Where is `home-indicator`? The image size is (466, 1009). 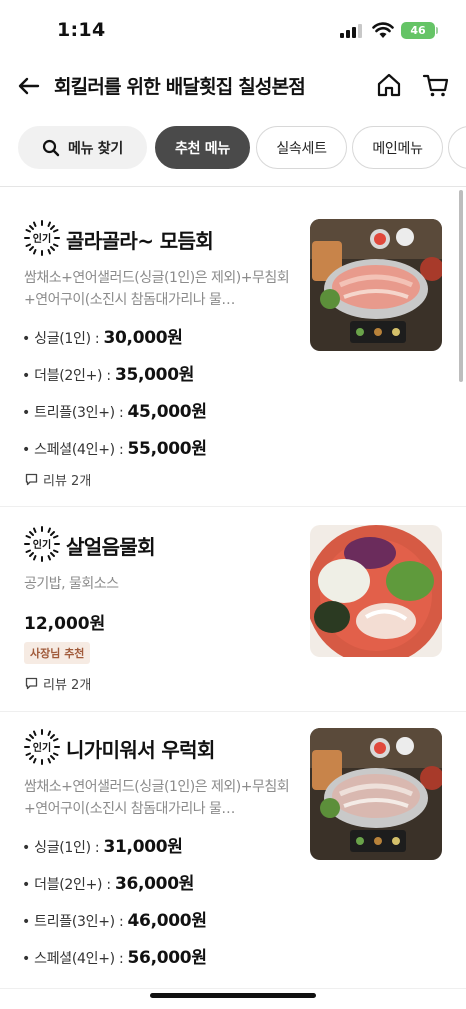
home-indicator is located at coordinates (233, 995).